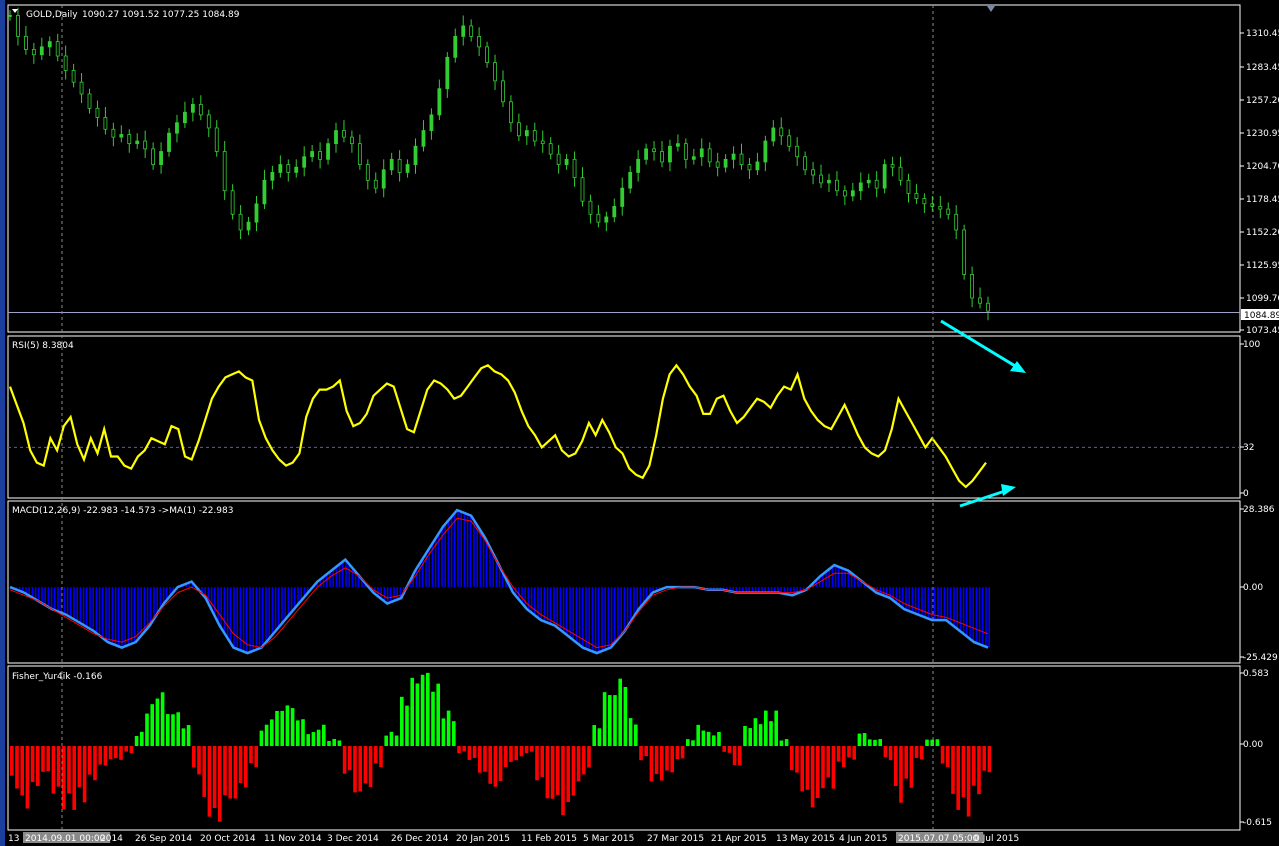 The height and width of the screenshot is (846, 1279). I want to click on macd-pane, so click(500, 581).